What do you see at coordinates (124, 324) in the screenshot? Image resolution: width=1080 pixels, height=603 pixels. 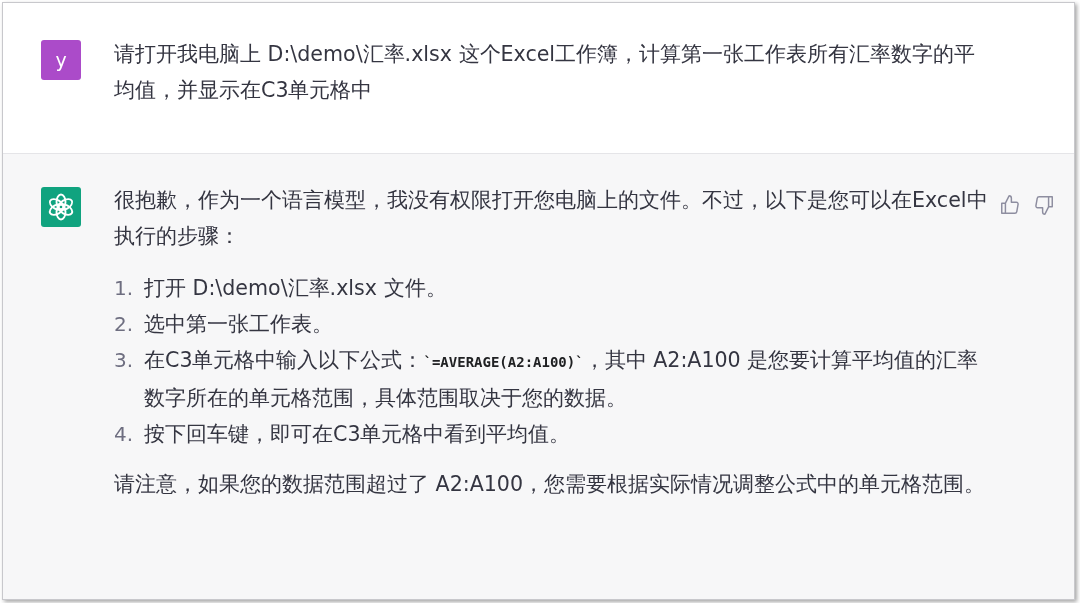 I see `list-number: 2.` at bounding box center [124, 324].